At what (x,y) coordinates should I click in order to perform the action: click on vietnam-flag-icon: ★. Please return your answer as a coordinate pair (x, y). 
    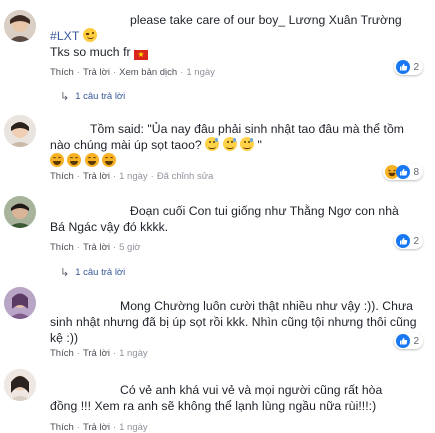
    Looking at the image, I should click on (141, 55).